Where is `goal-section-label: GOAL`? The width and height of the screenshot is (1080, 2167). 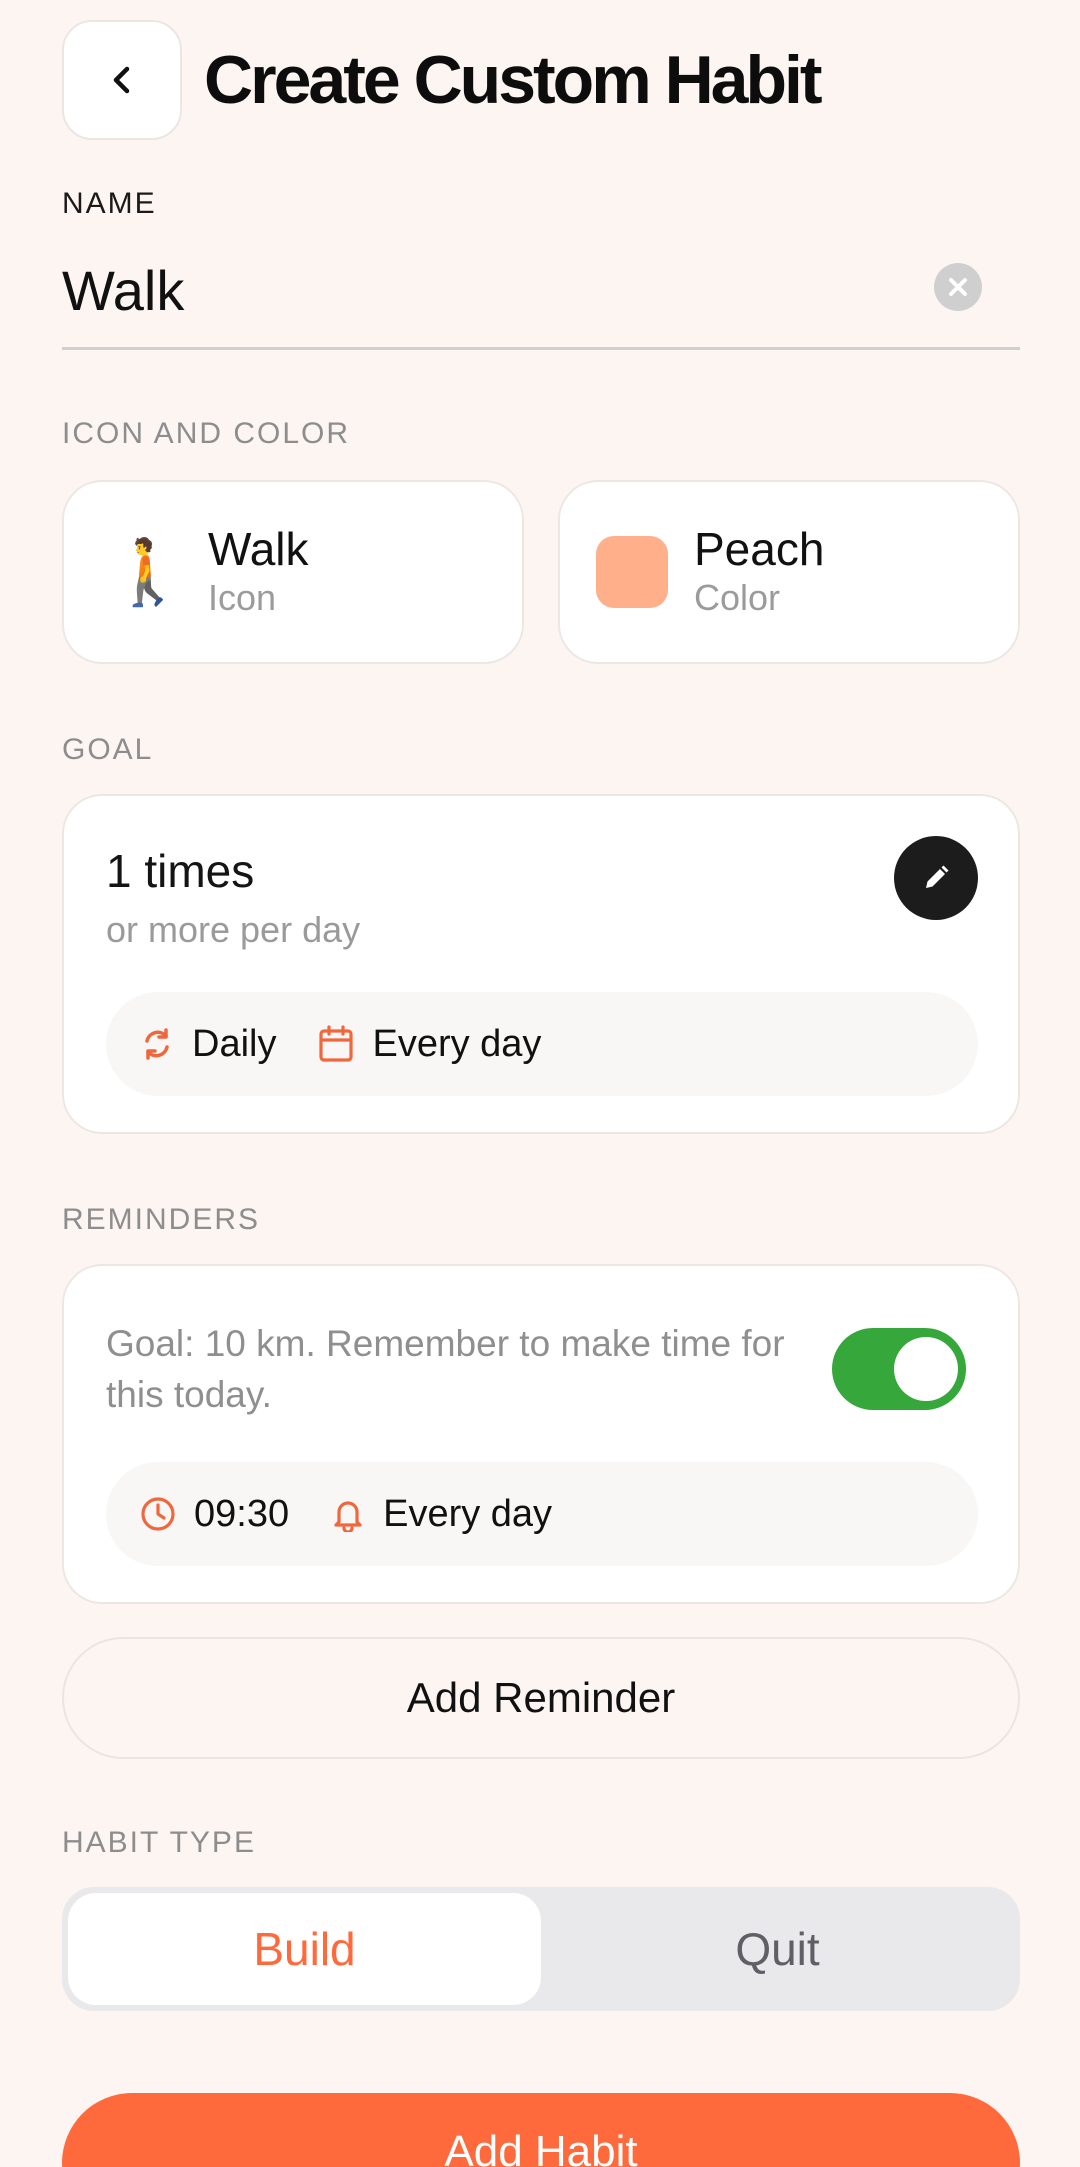
goal-section-label: GOAL is located at coordinates (108, 749).